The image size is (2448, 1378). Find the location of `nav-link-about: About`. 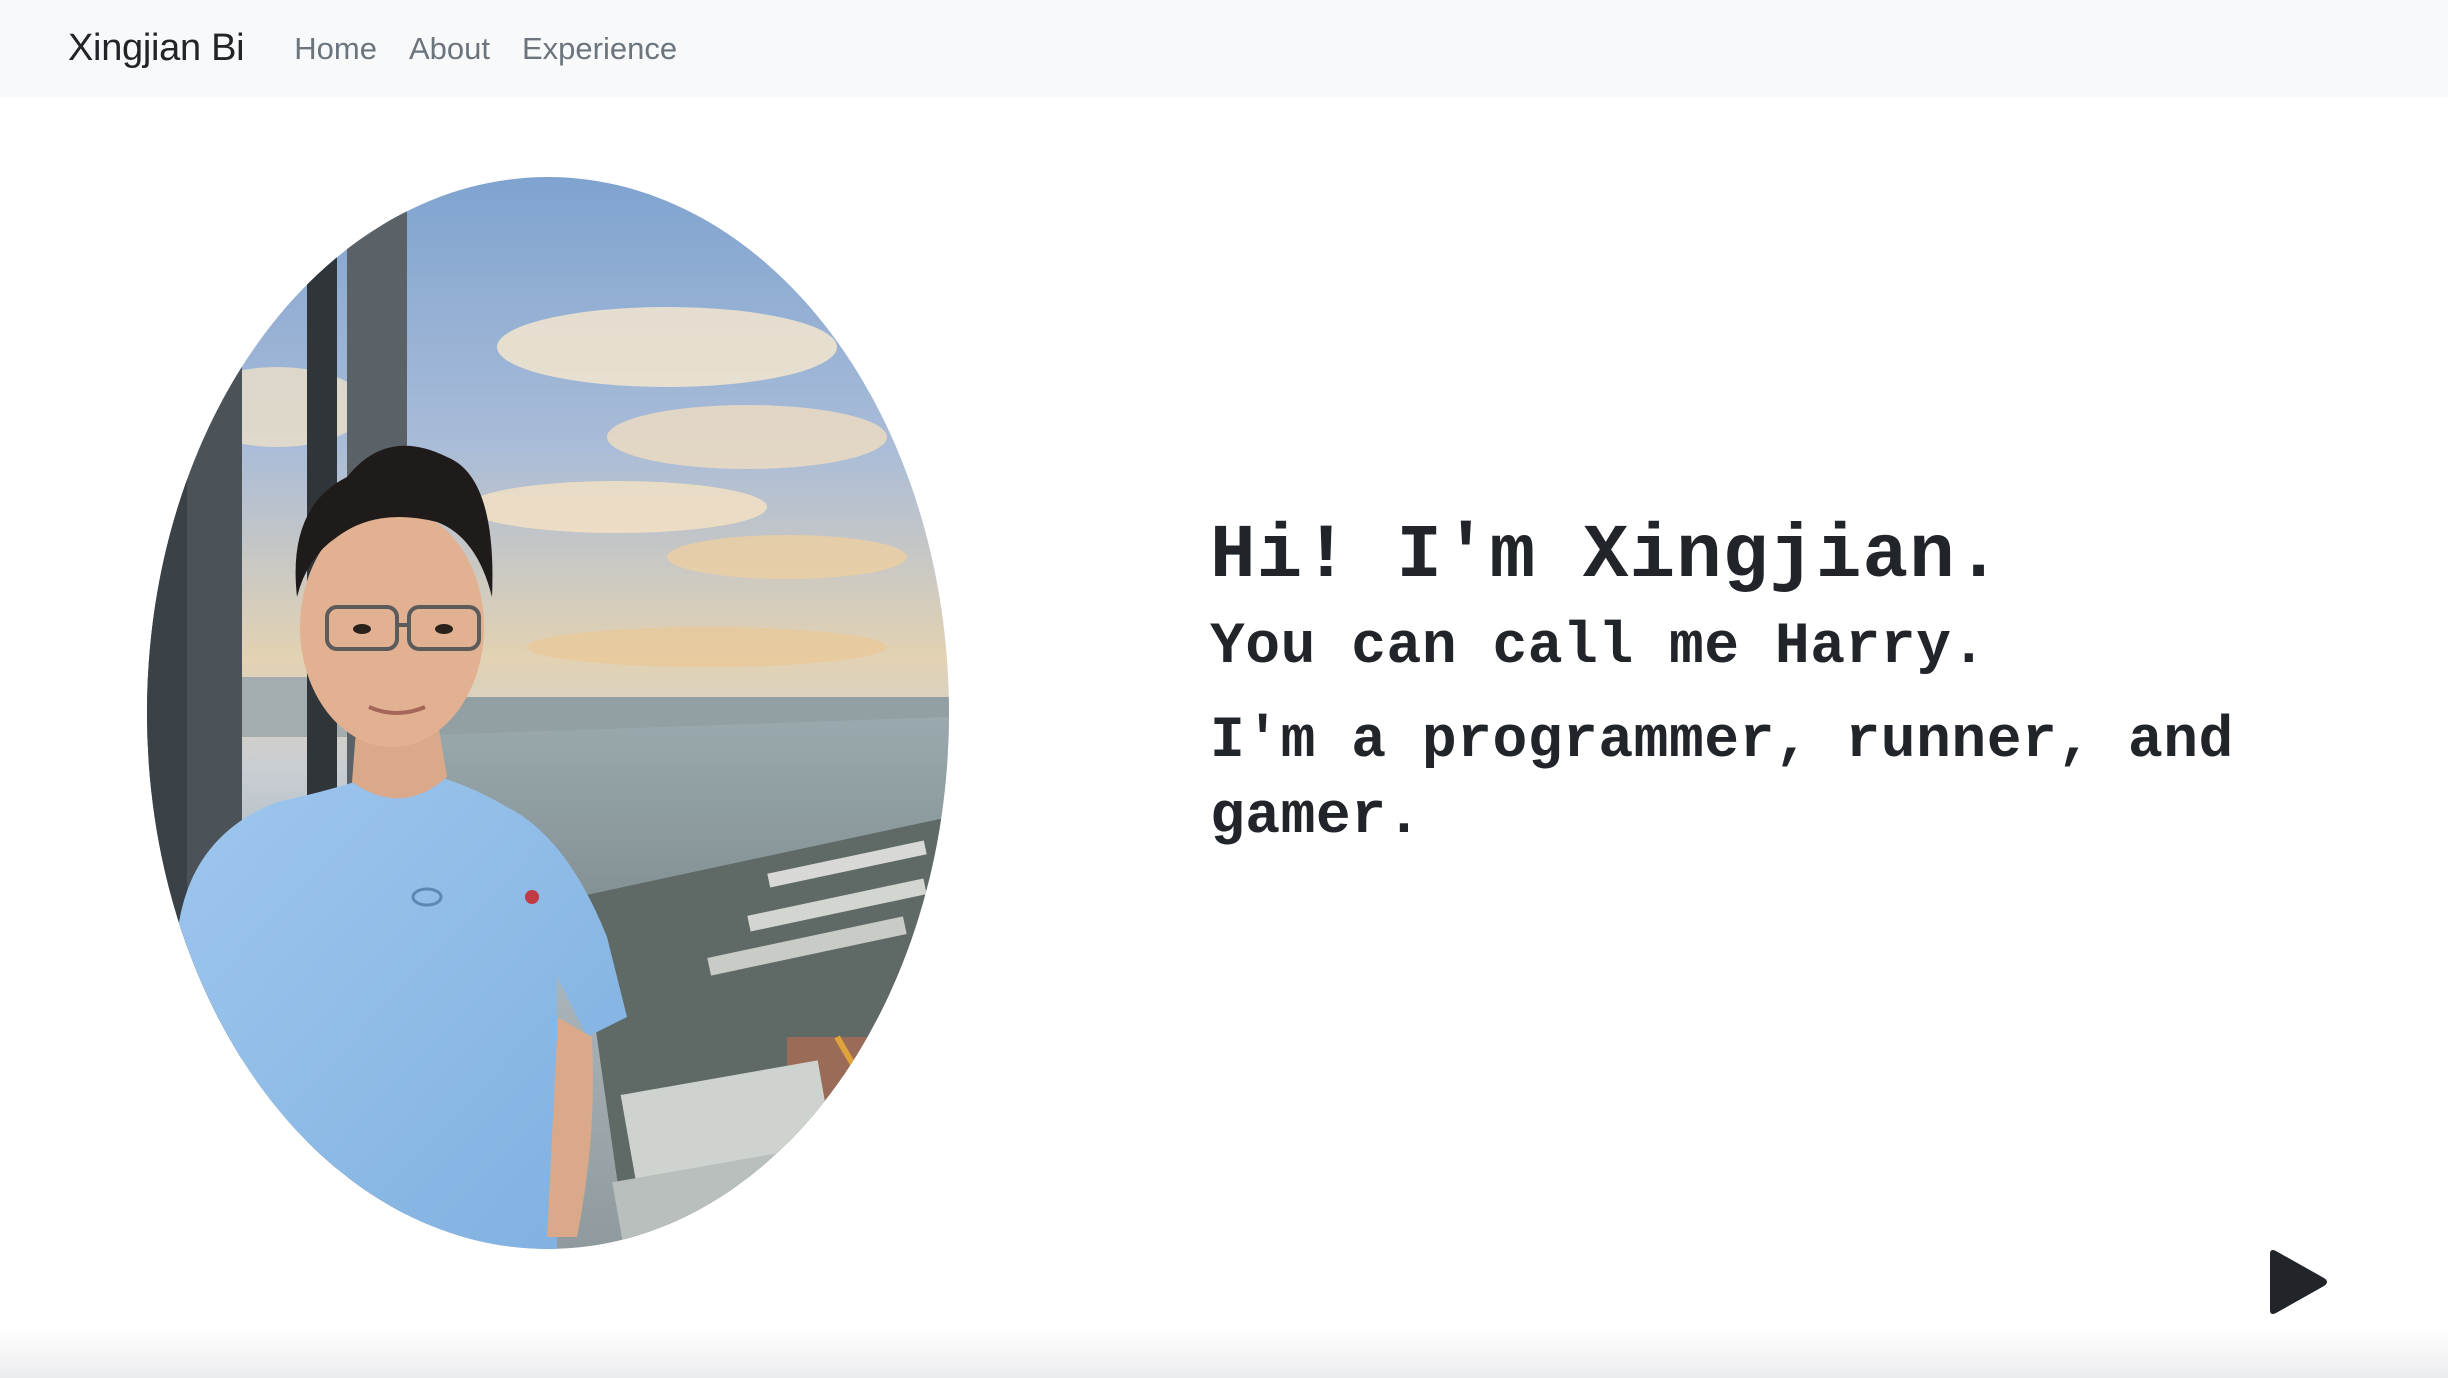

nav-link-about: About is located at coordinates (449, 49).